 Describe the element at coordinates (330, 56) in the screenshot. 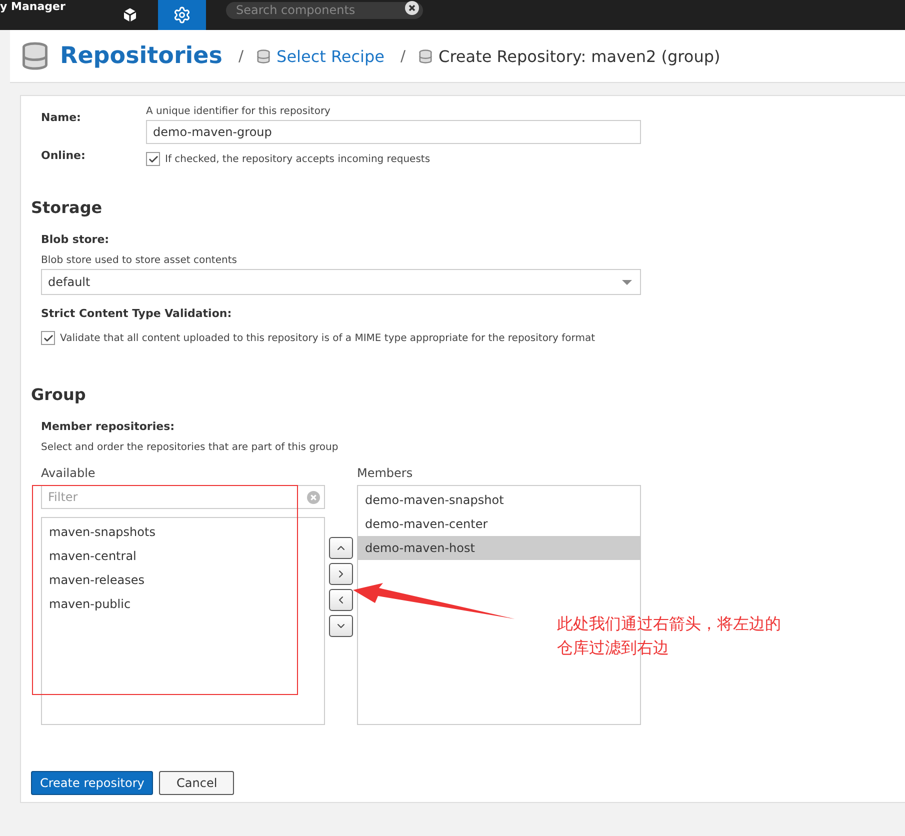

I see `breadcrumb-link: Select Recipe` at that location.